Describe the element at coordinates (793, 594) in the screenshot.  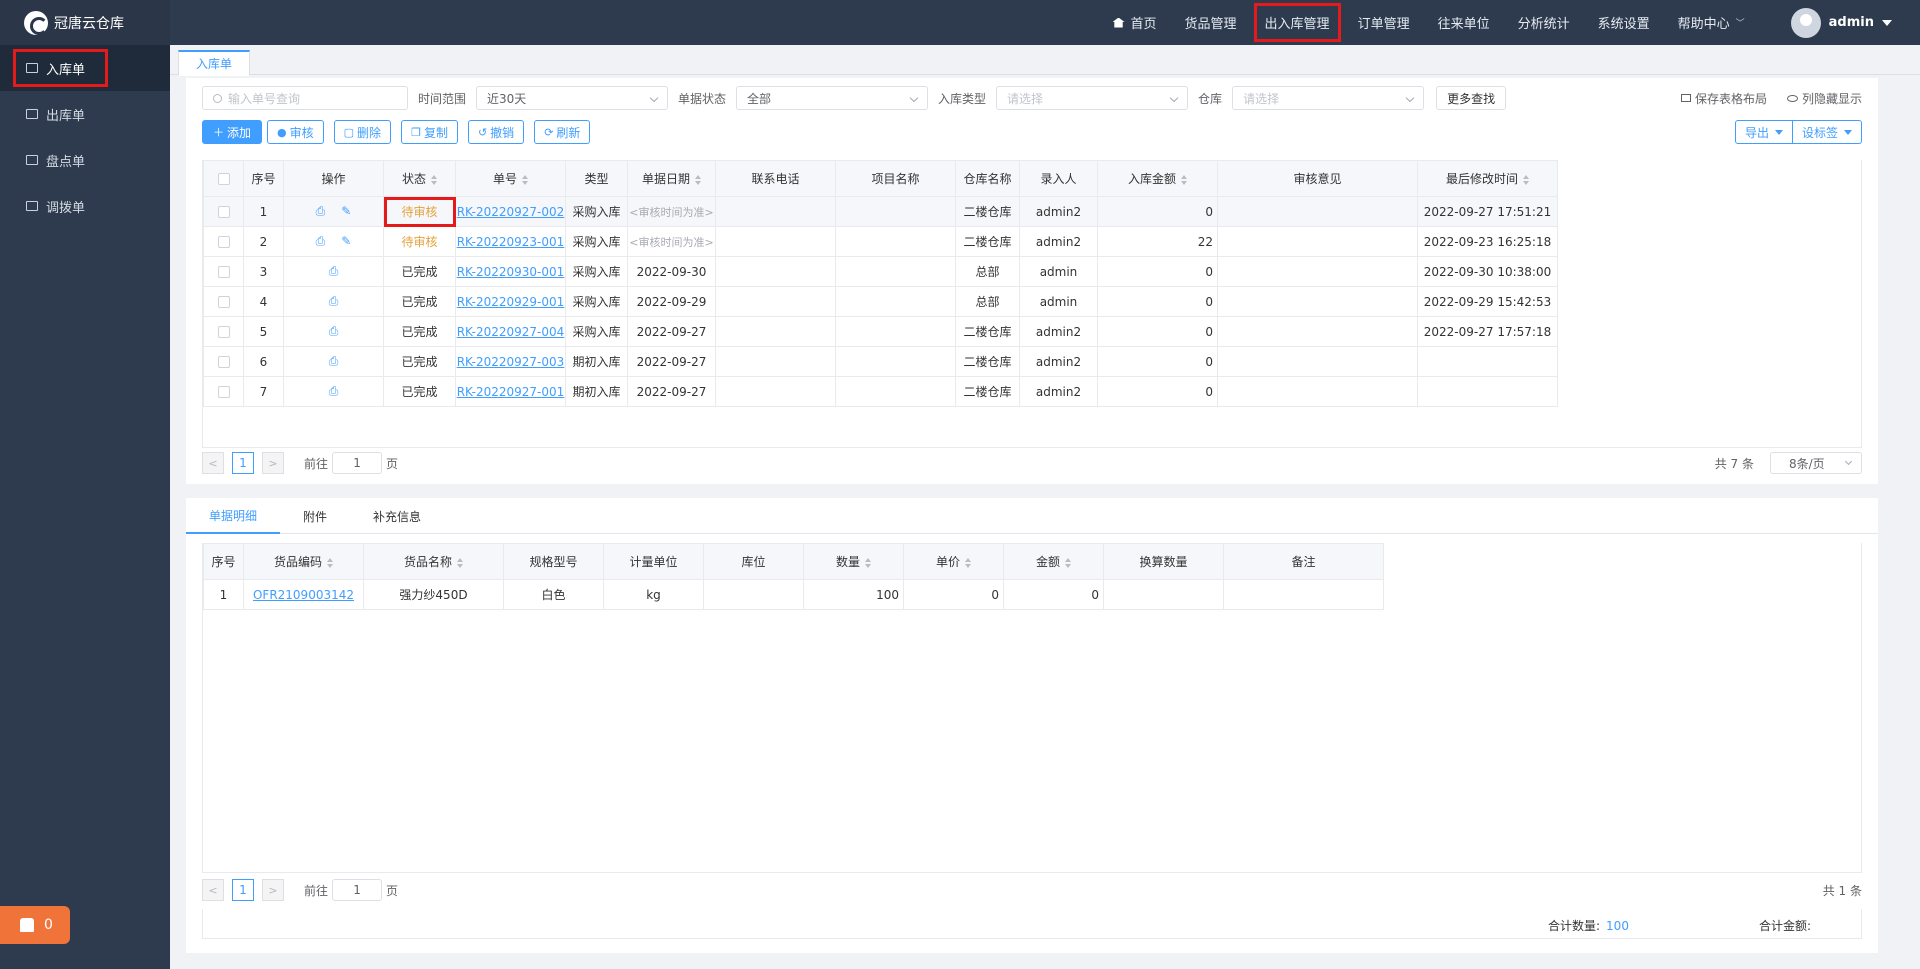
I see `table-row: 1 OFR2109003142 强力纱450D 白色 kg 100 0 0` at that location.